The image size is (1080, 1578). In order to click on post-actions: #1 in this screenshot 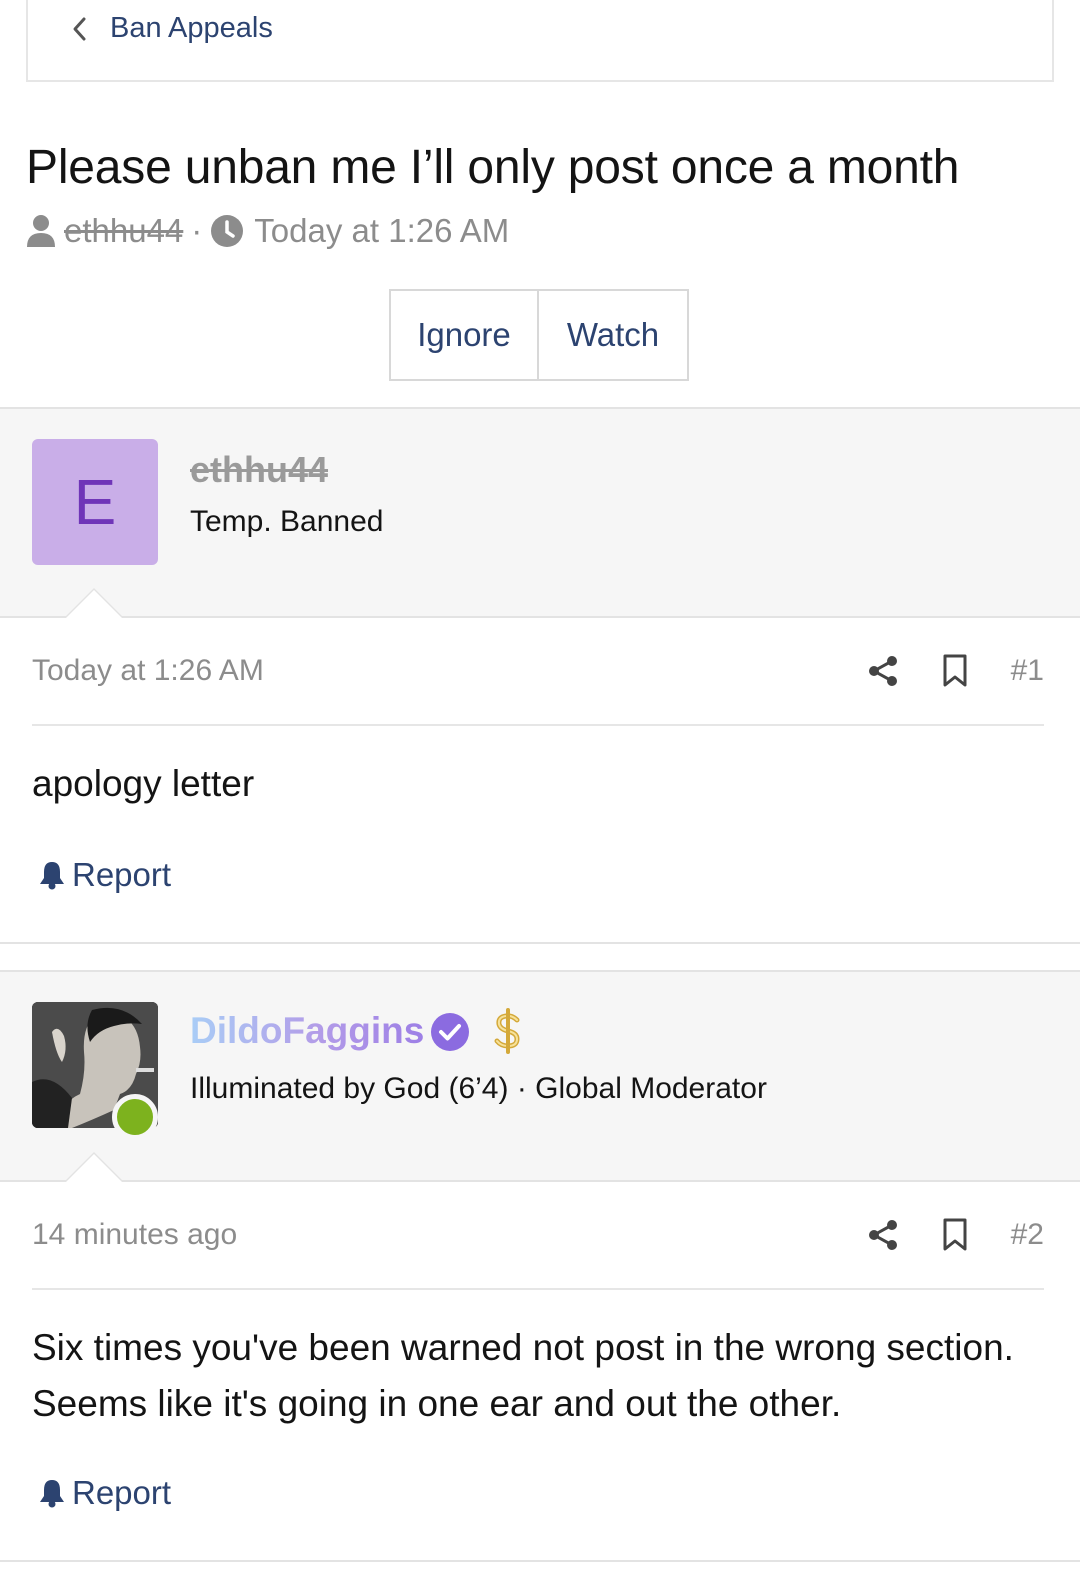, I will do `click(955, 671)`.